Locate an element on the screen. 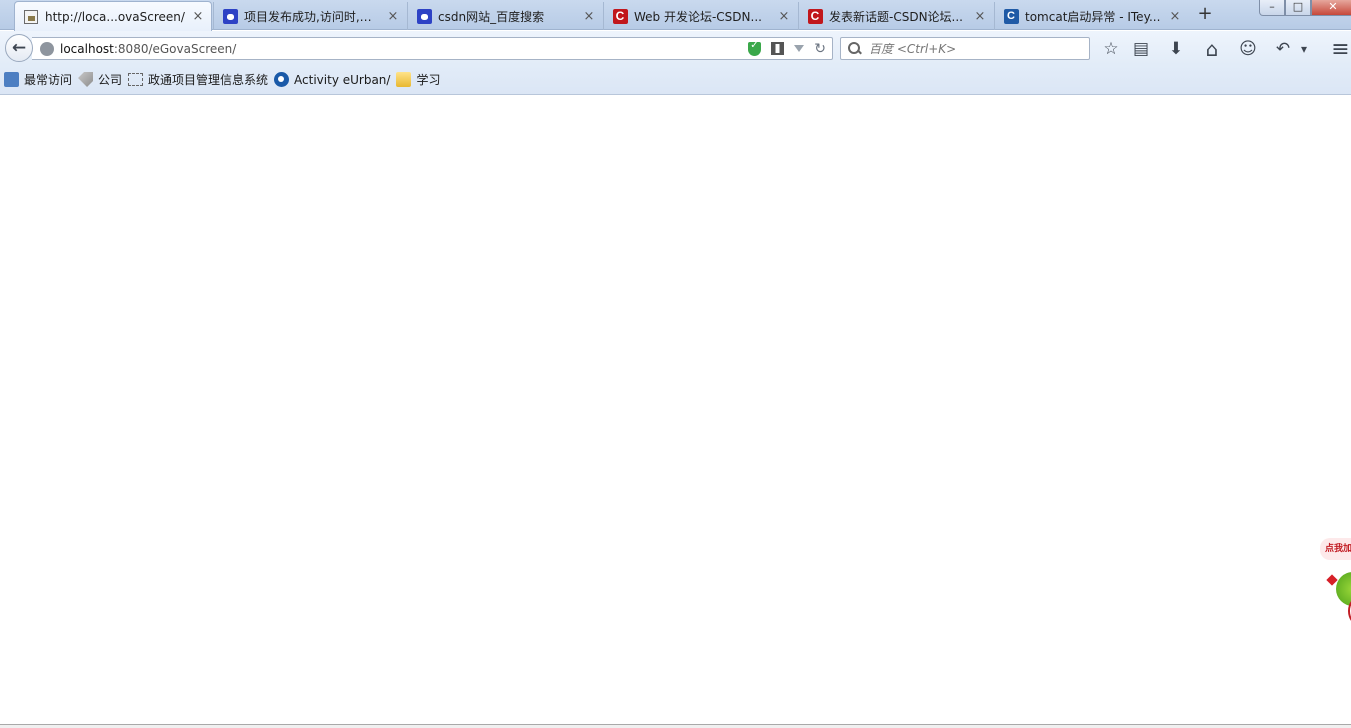 The width and height of the screenshot is (1351, 728). bookmark-company: 公司 is located at coordinates (100, 79).